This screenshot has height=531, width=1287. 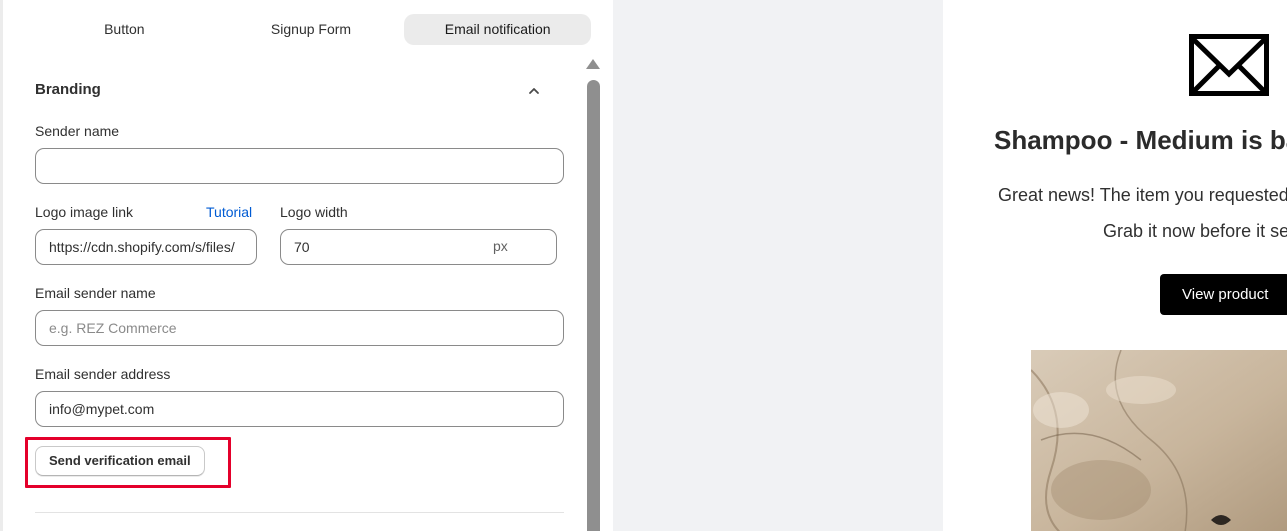 I want to click on email-body-line-2: Grab it now before it sells out, so click(x=1195, y=231).